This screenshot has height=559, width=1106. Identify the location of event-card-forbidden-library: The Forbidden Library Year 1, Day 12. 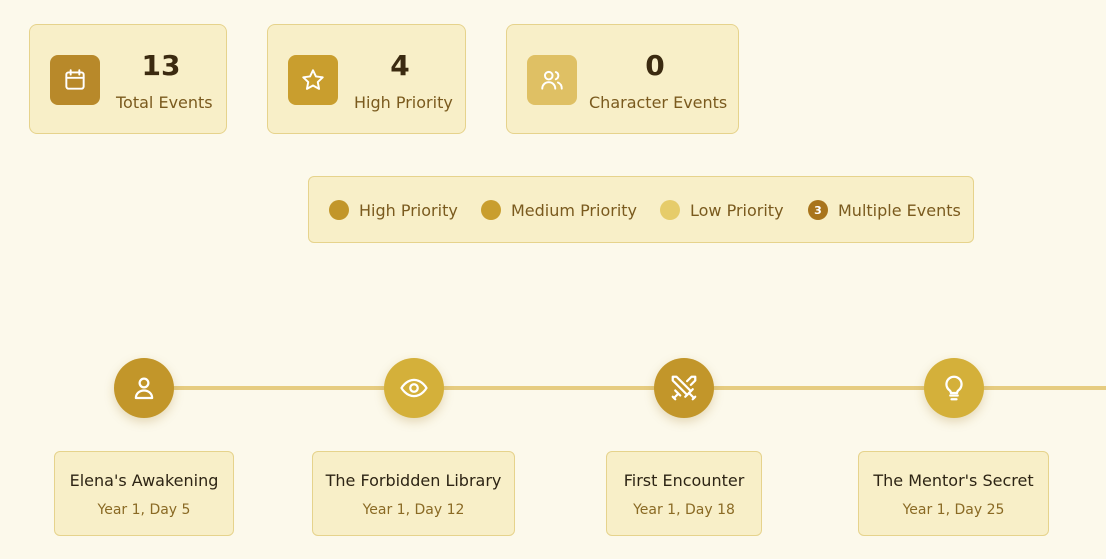
(413, 493).